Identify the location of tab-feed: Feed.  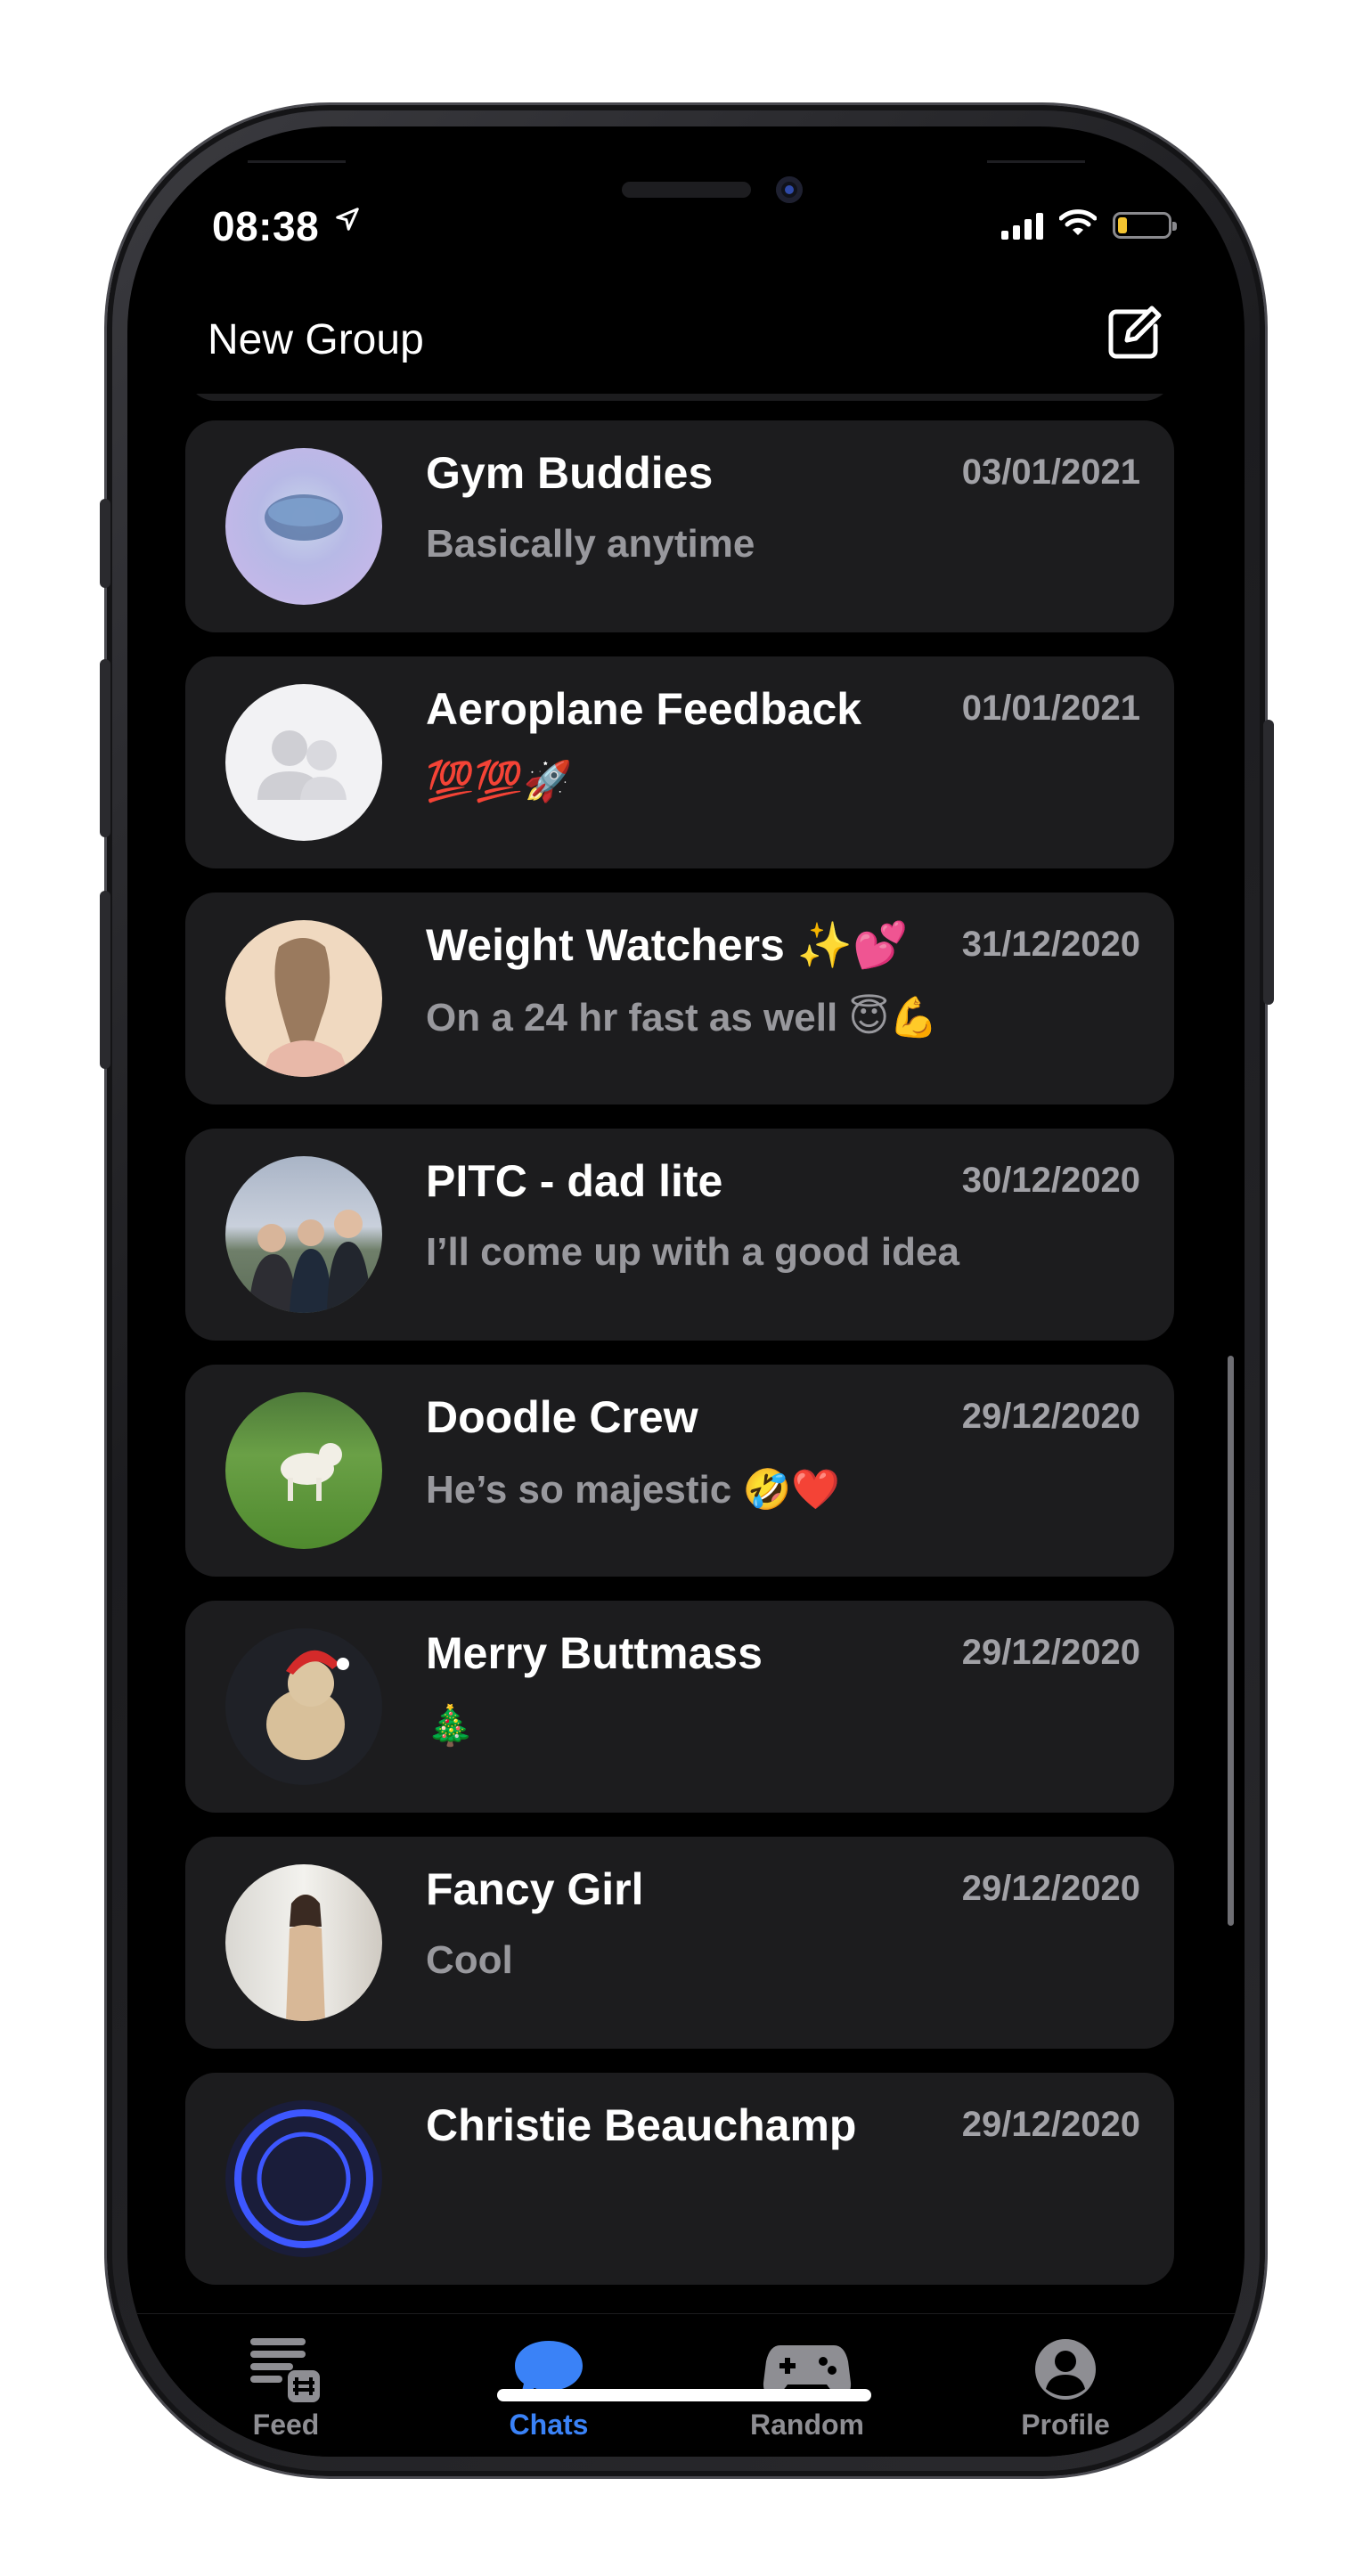
(286, 2388).